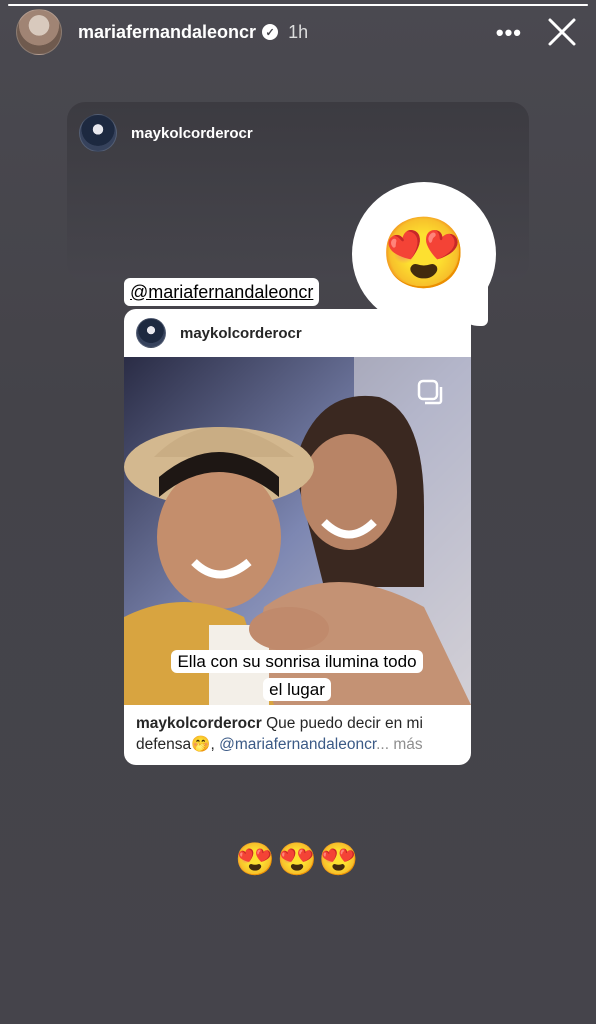  I want to click on verified-check-icon: ✓, so click(270, 32).